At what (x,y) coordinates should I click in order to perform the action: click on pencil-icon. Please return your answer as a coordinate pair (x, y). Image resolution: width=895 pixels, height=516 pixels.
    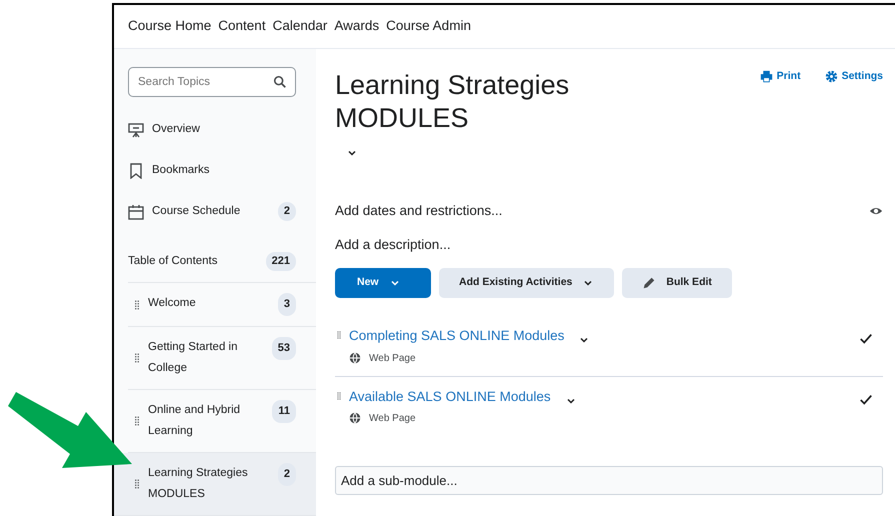
    Looking at the image, I should click on (649, 283).